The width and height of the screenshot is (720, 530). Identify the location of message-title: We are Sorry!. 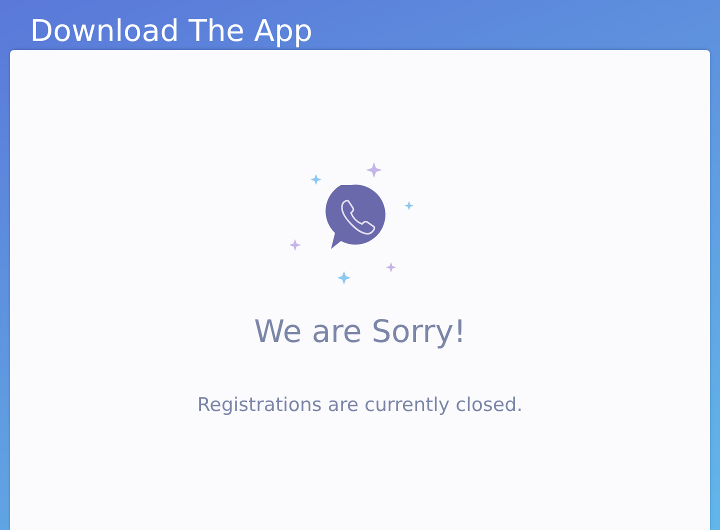
(360, 332).